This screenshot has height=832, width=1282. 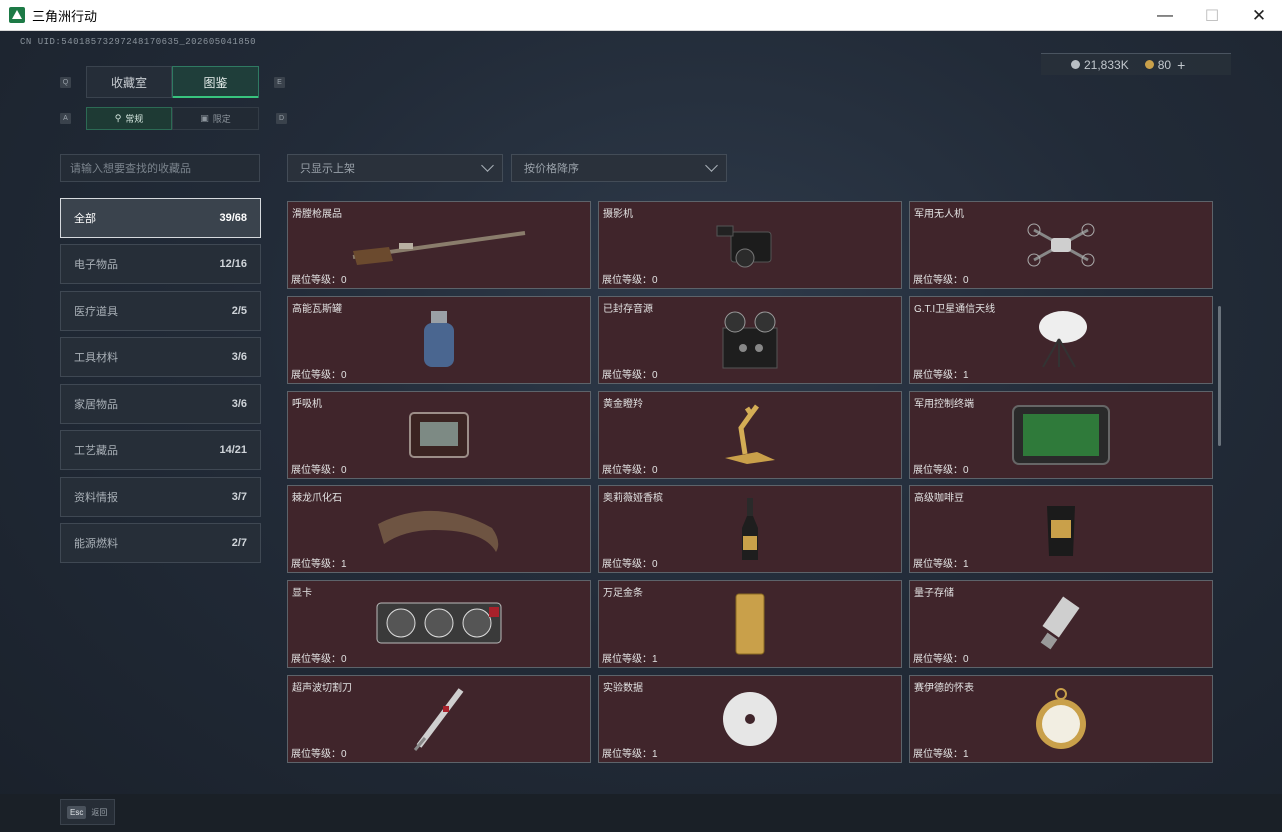 I want to click on currency-silver-value: 21,833K, so click(x=1106, y=64).